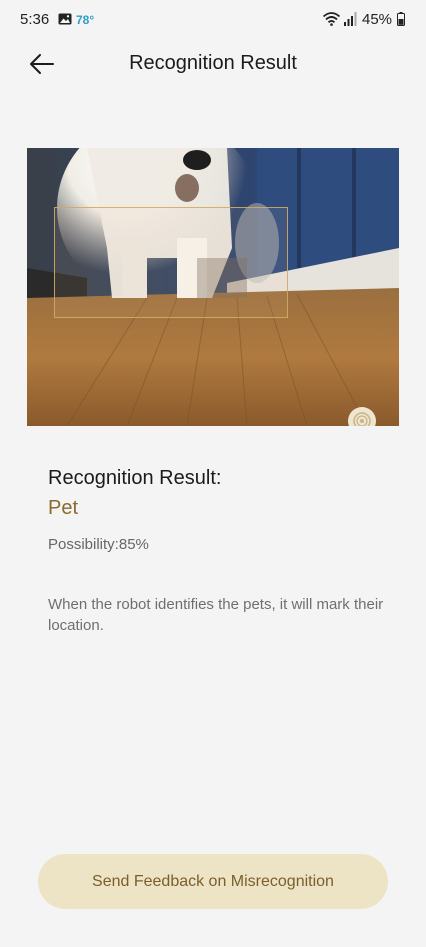 Image resolution: width=426 pixels, height=947 pixels. Describe the element at coordinates (65, 19) in the screenshot. I see `gallery-icon` at that location.